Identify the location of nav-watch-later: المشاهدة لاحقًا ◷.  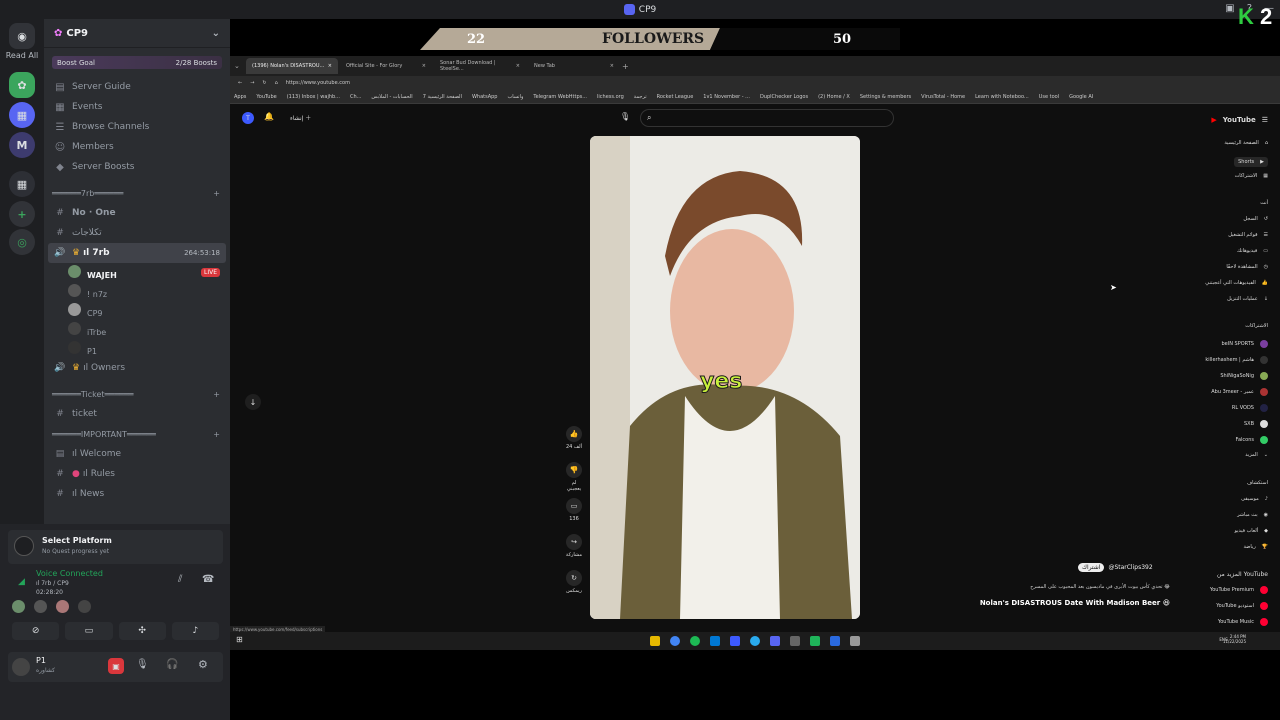
(1247, 267).